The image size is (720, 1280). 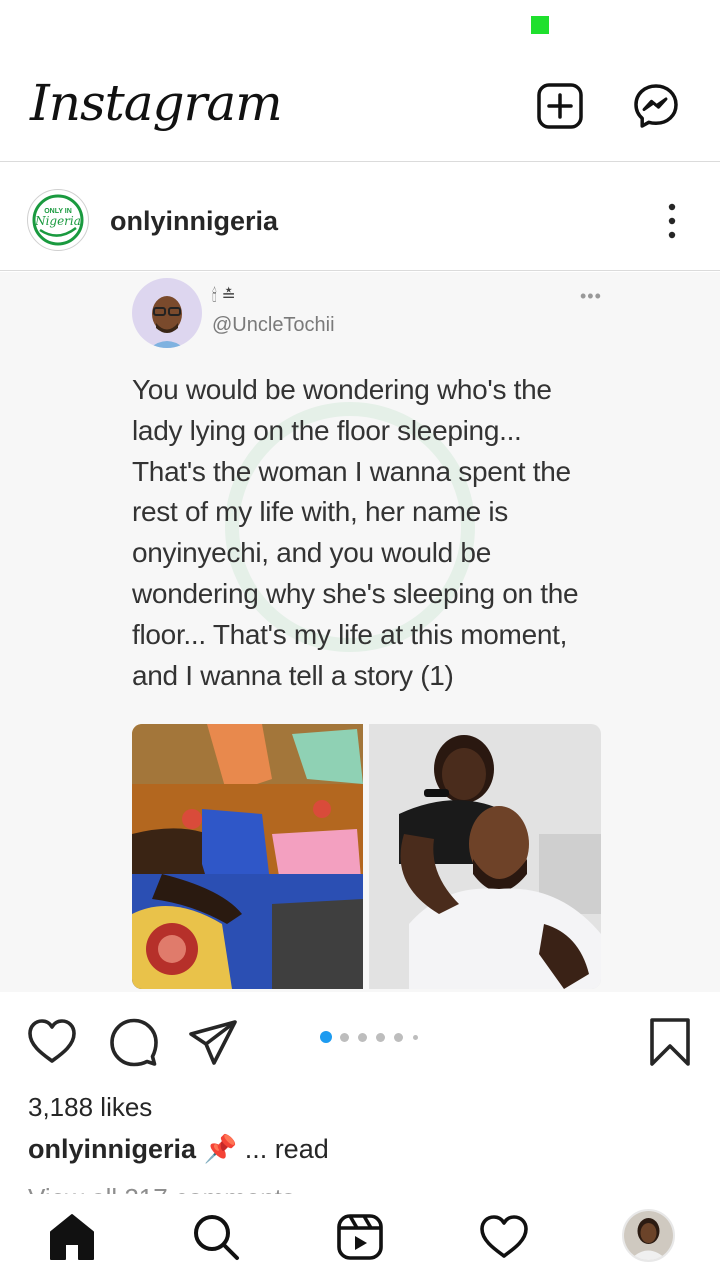 I want to click on likes-count: 3,188 likes, so click(x=90, y=1107).